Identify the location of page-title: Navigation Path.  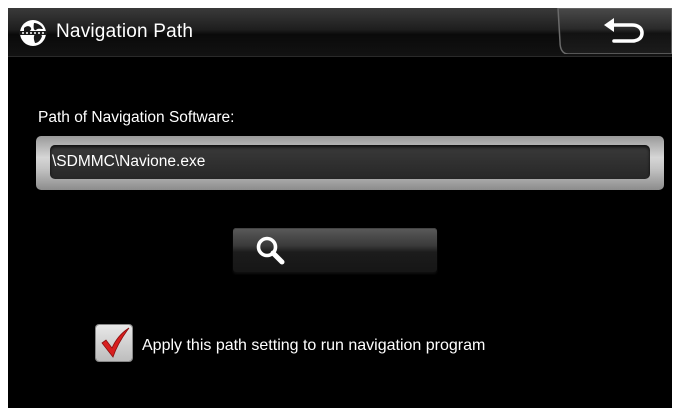
(125, 31).